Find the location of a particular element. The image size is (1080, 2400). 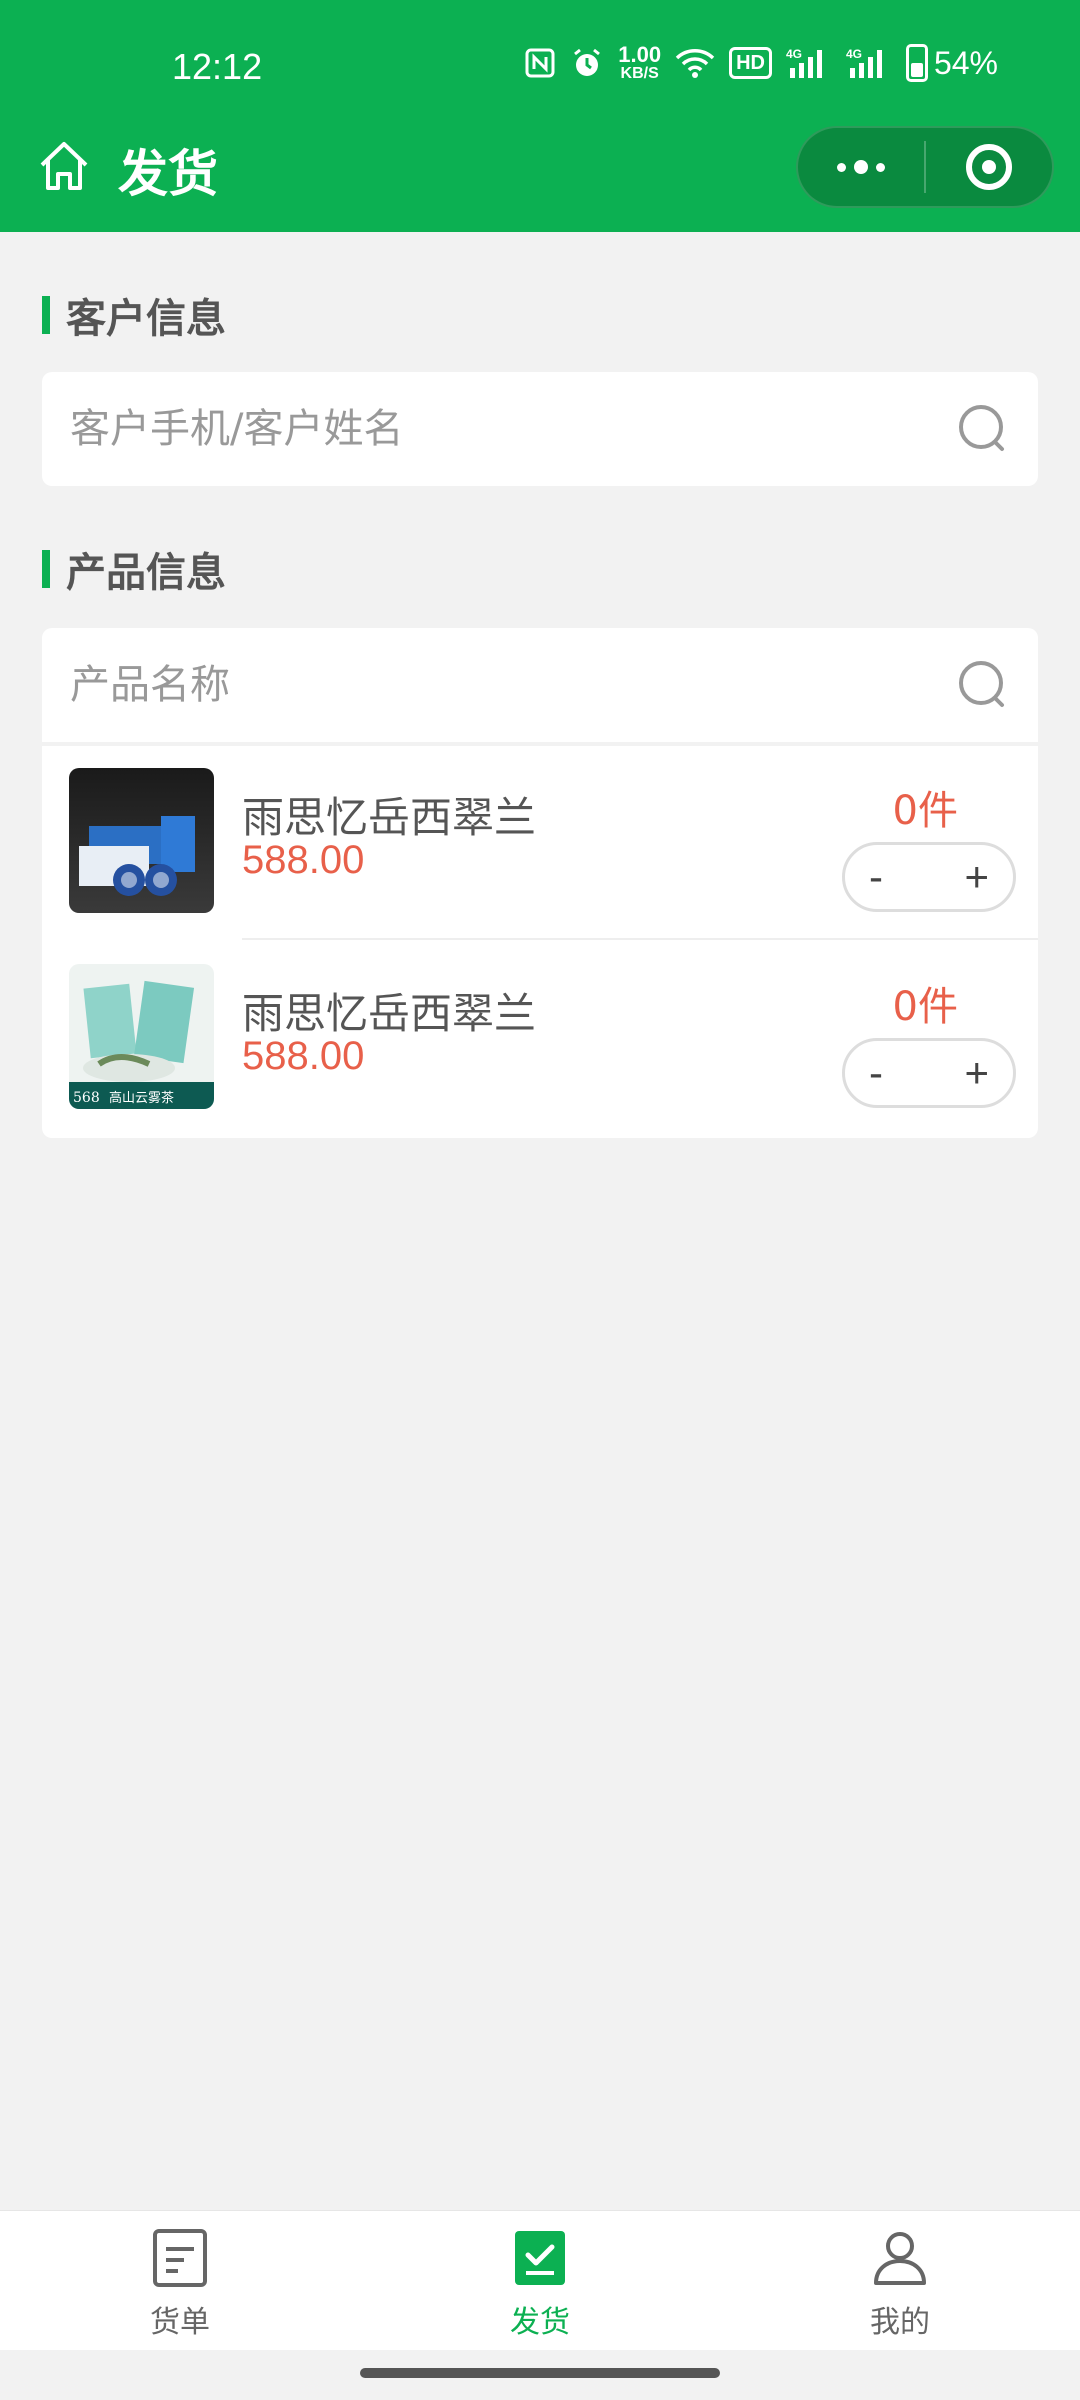

customer-search-box is located at coordinates (540, 429).